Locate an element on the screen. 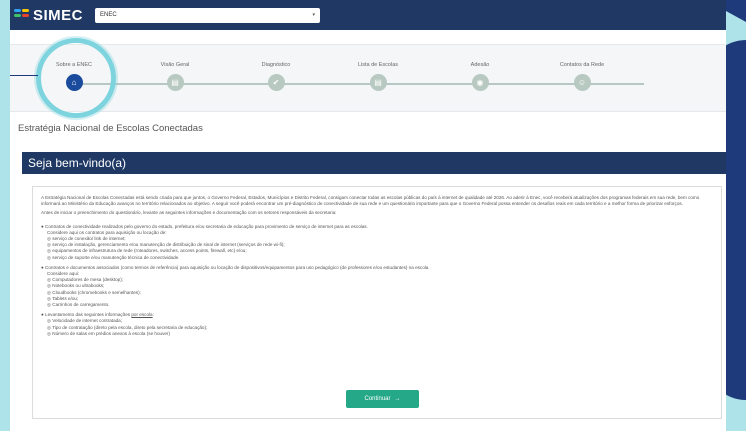 This screenshot has height=431, width=746. step-adesao: Adesão ◉ is located at coordinates (480, 76).